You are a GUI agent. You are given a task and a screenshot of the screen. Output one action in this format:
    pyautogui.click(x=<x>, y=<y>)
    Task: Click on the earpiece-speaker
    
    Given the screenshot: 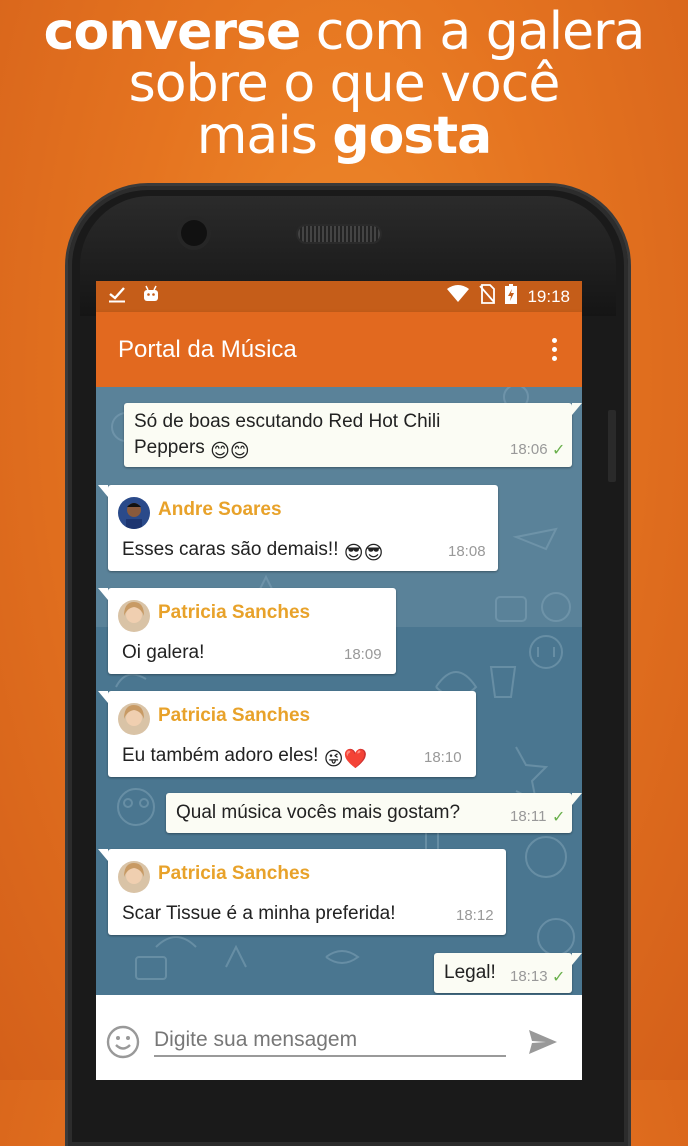 What is the action you would take?
    pyautogui.click(x=339, y=234)
    